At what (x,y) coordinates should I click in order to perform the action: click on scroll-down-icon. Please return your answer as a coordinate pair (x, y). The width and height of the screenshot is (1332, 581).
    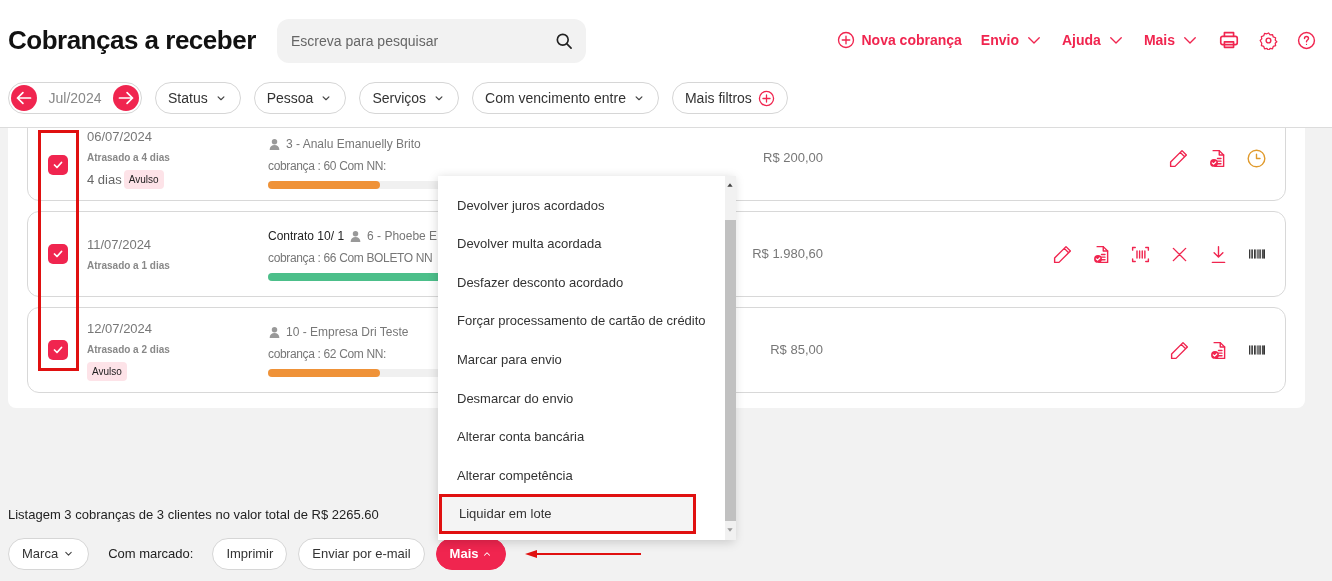
    Looking at the image, I should click on (730, 530).